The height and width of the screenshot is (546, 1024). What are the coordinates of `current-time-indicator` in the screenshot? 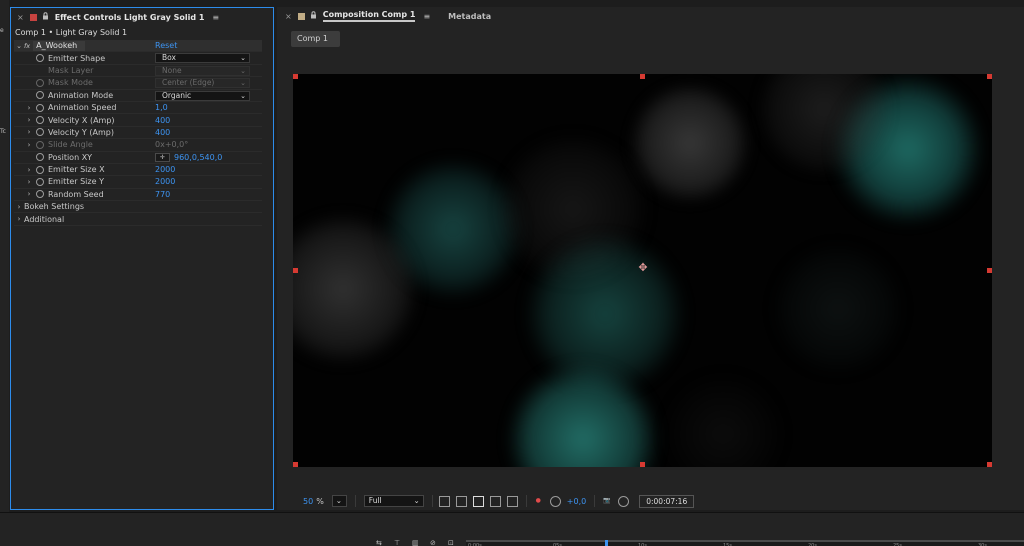 It's located at (606, 543).